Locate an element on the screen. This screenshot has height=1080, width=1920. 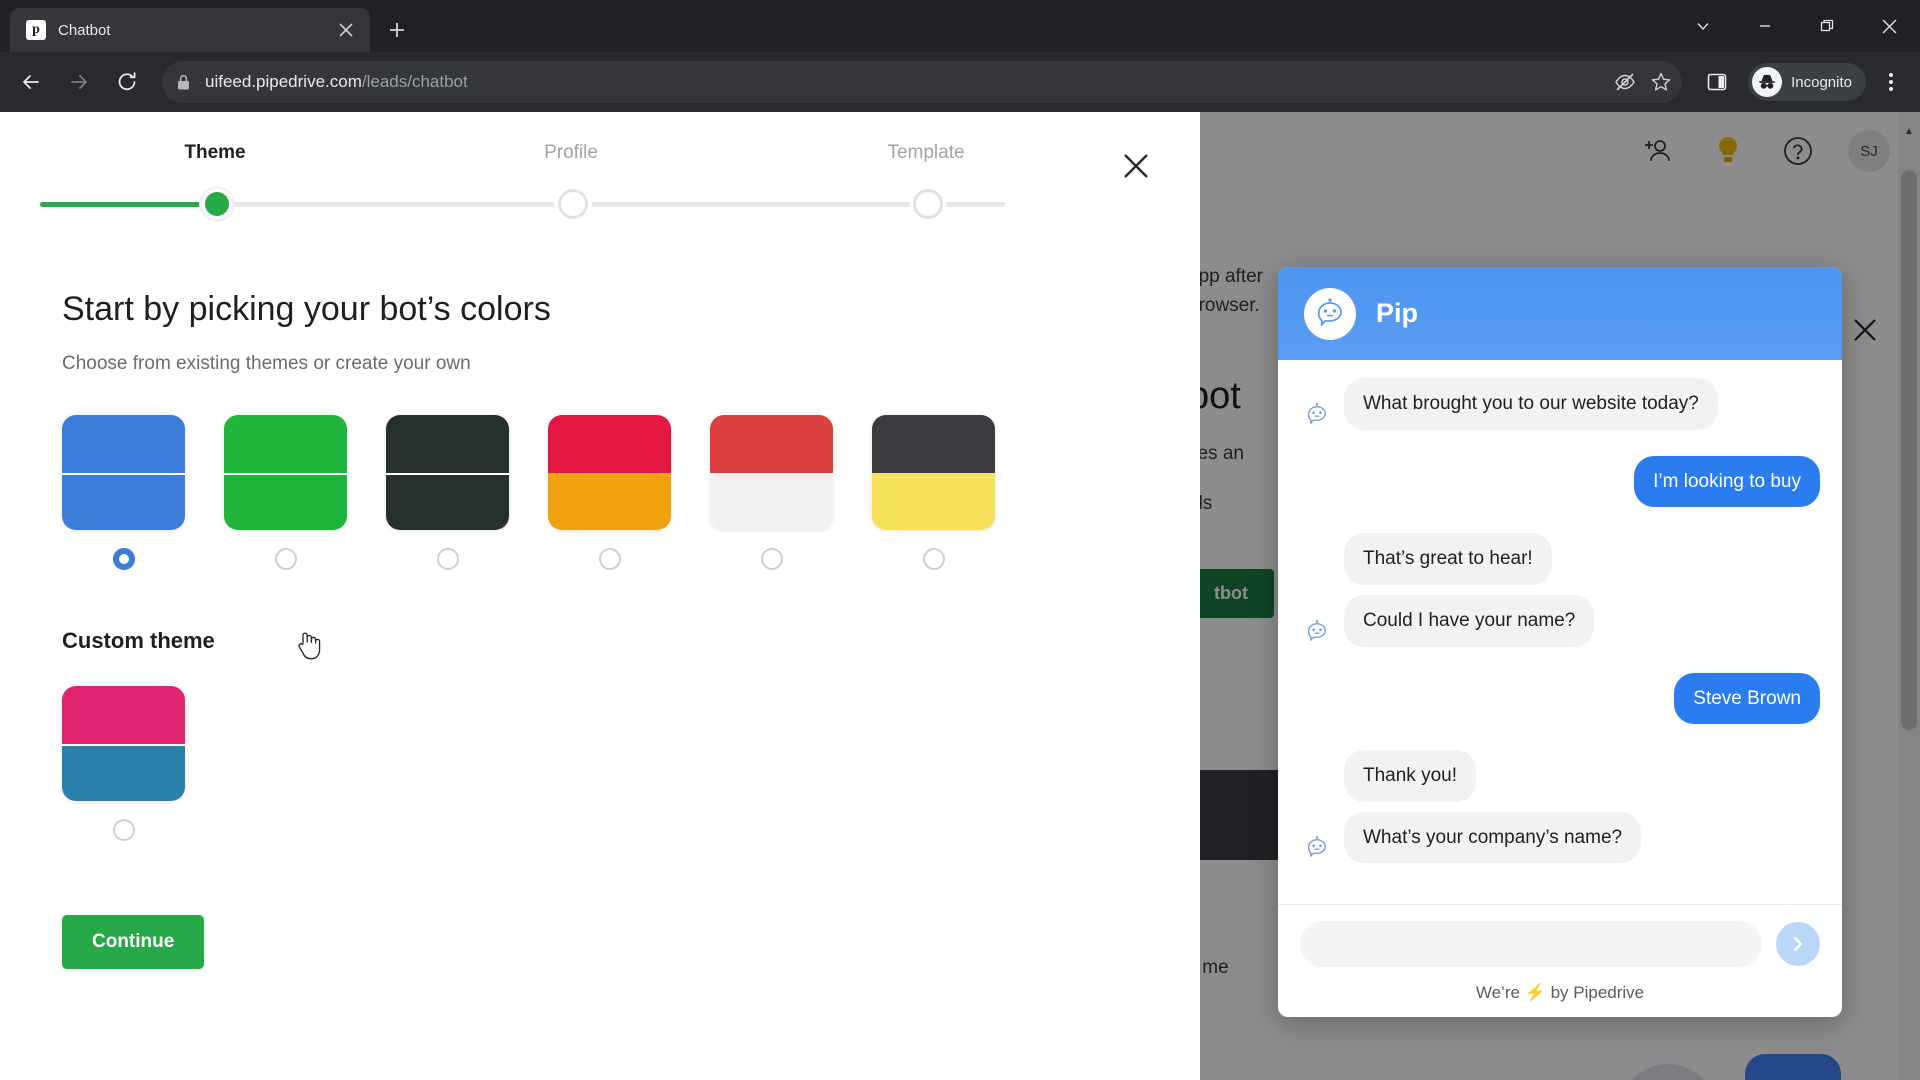
theme-option-green is located at coordinates (285, 492).